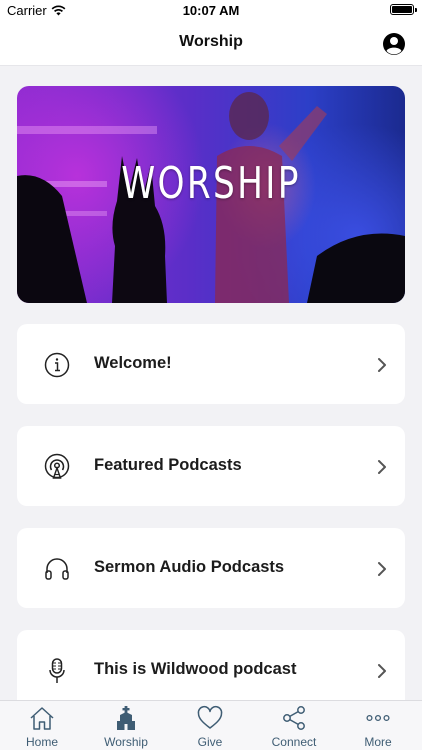 The height and width of the screenshot is (750, 422). I want to click on tab-label: Connect, so click(294, 742).